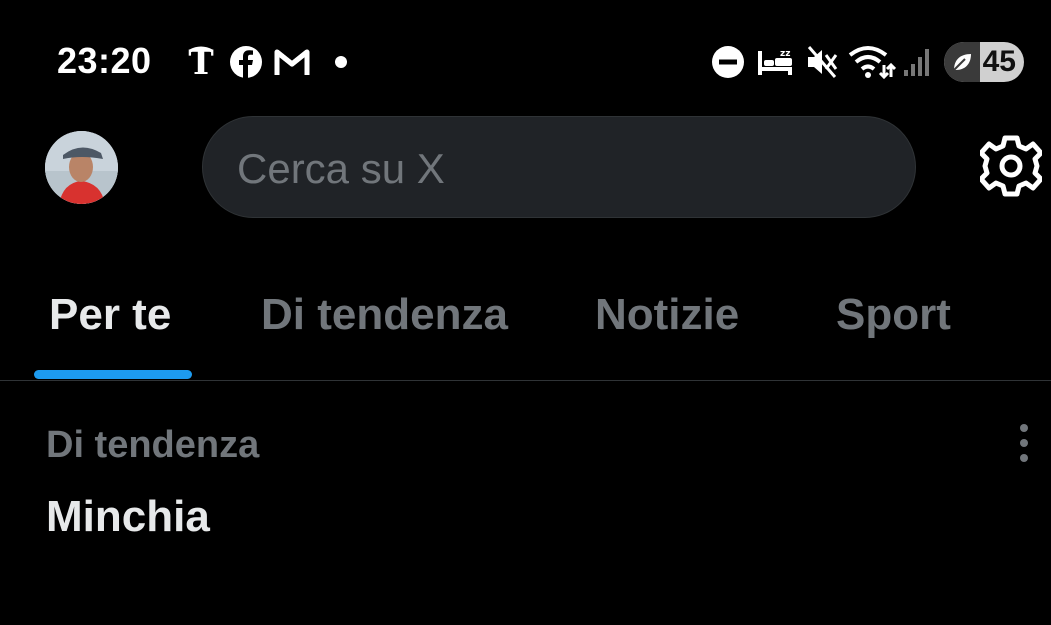 This screenshot has height=625, width=1051. Describe the element at coordinates (341, 168) in the screenshot. I see `search-placeholder: Cerca su X` at that location.